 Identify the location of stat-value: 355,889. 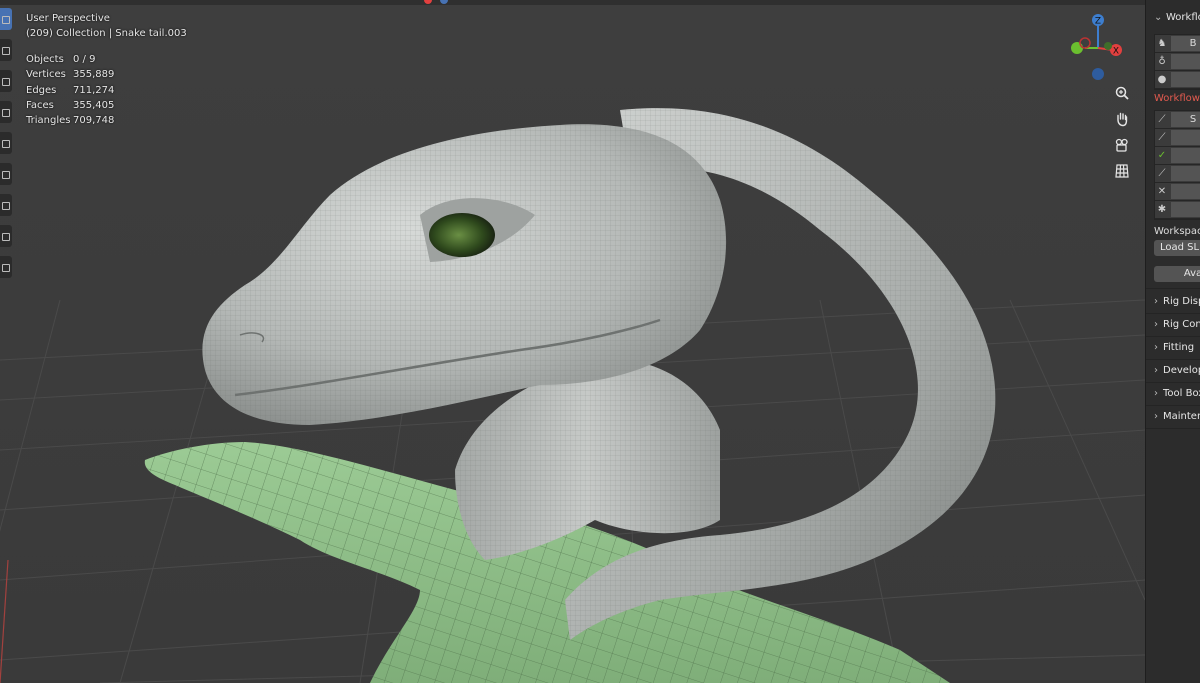
(94, 75).